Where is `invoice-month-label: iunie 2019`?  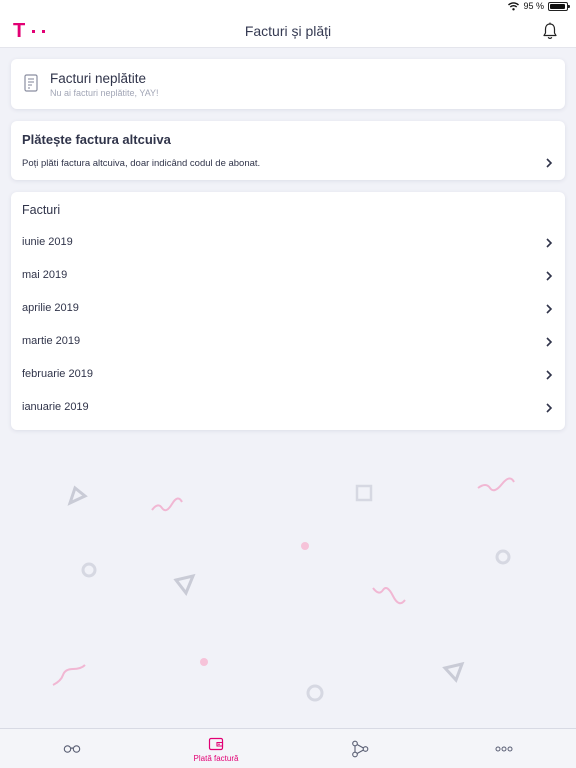 invoice-month-label: iunie 2019 is located at coordinates (47, 242).